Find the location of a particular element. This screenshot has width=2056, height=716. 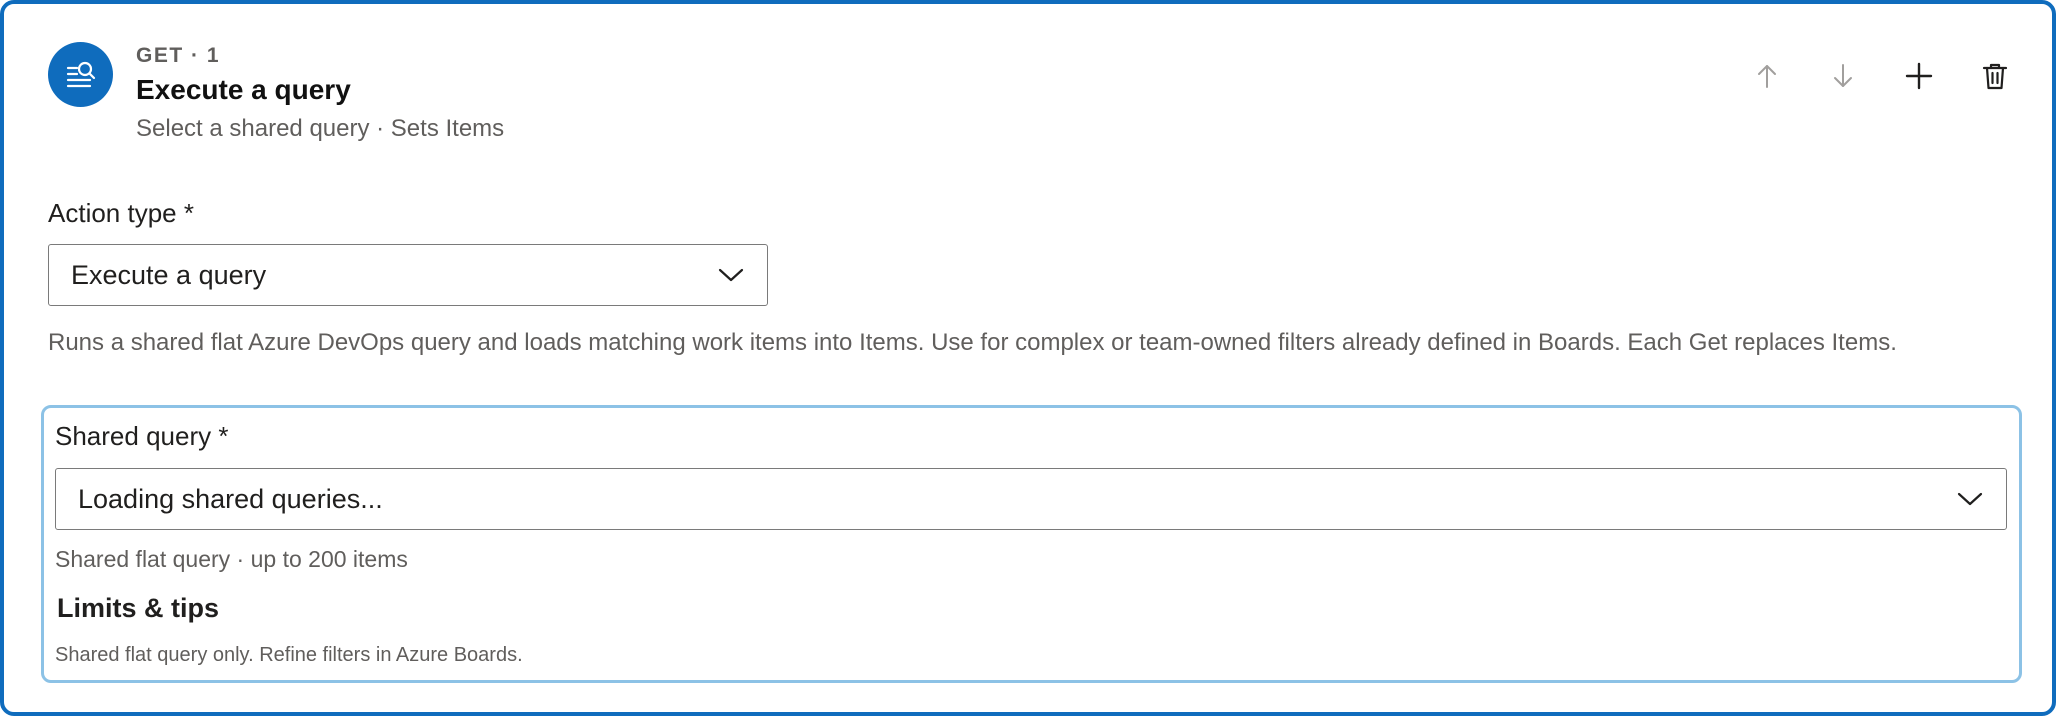

action-type-value: Execute a query is located at coordinates (169, 274).